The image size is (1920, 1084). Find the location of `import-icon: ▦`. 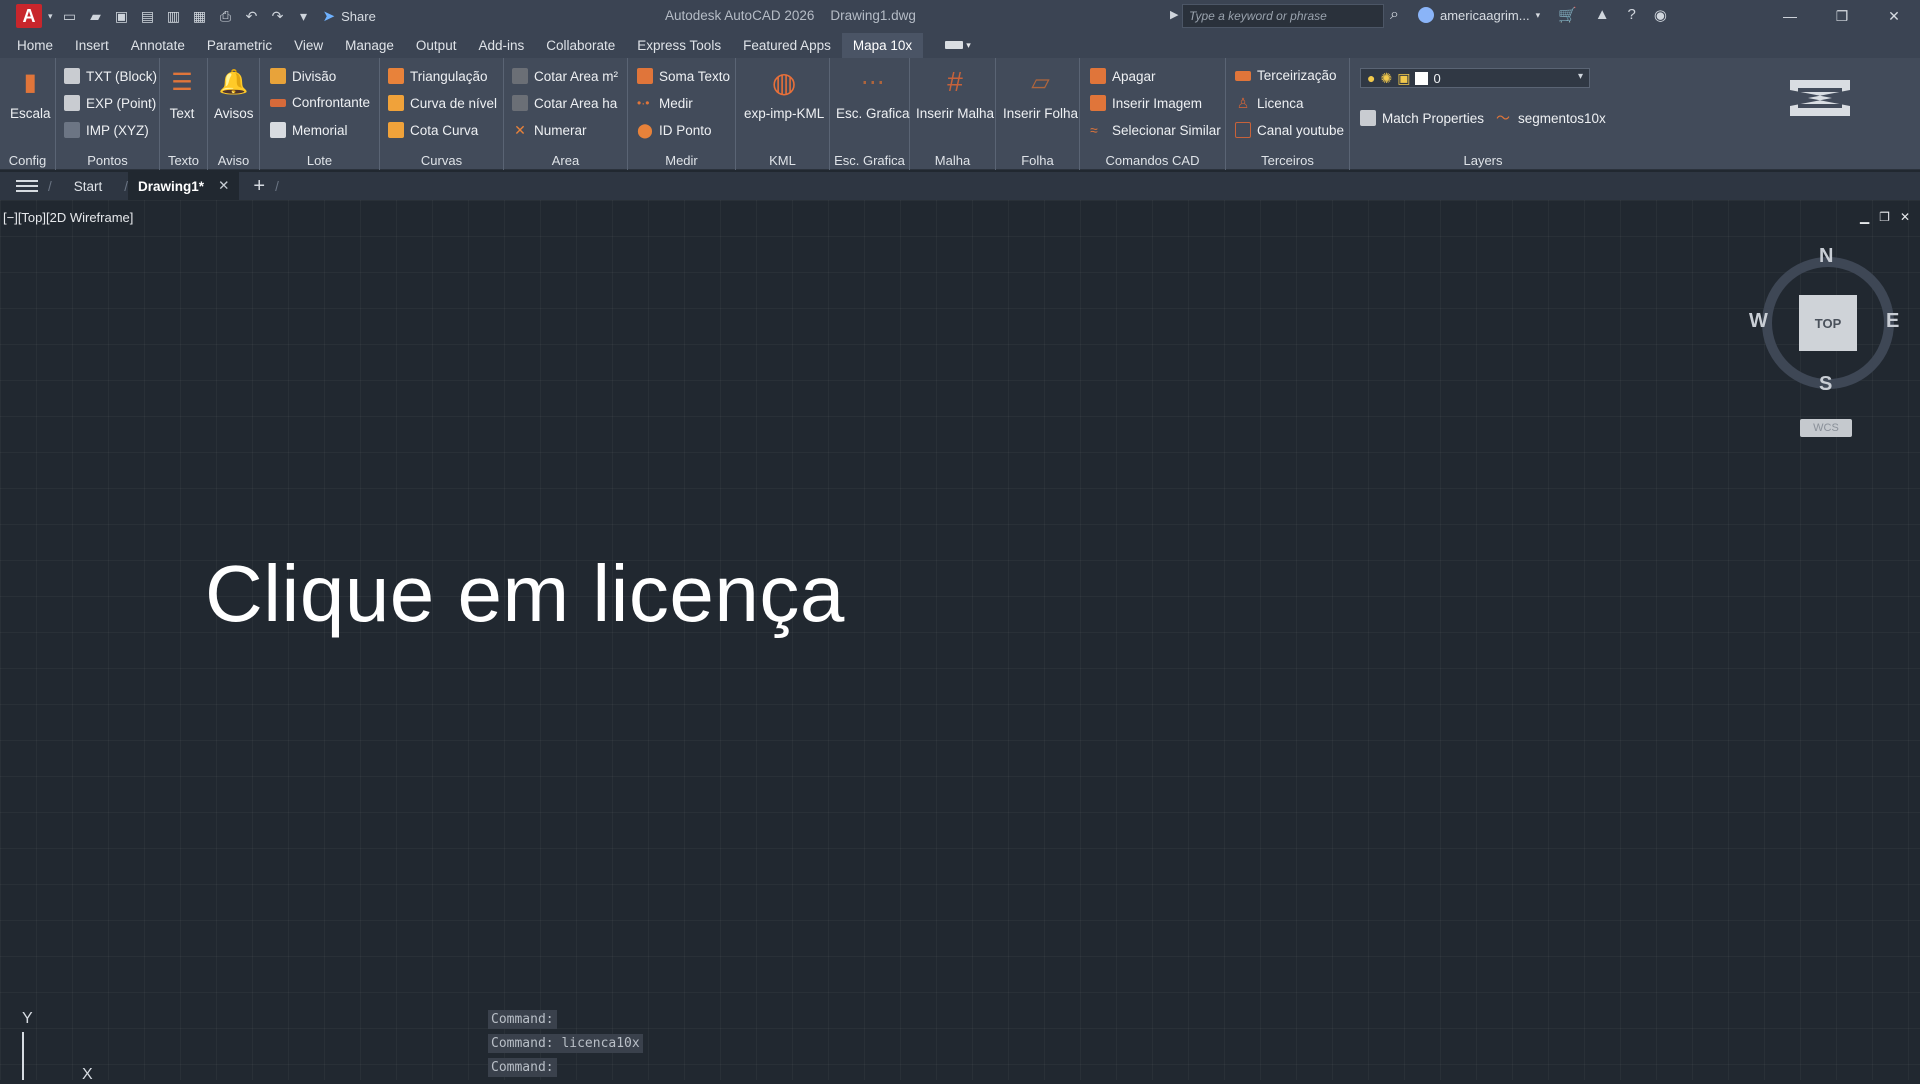

import-icon: ▦ is located at coordinates (200, 16).